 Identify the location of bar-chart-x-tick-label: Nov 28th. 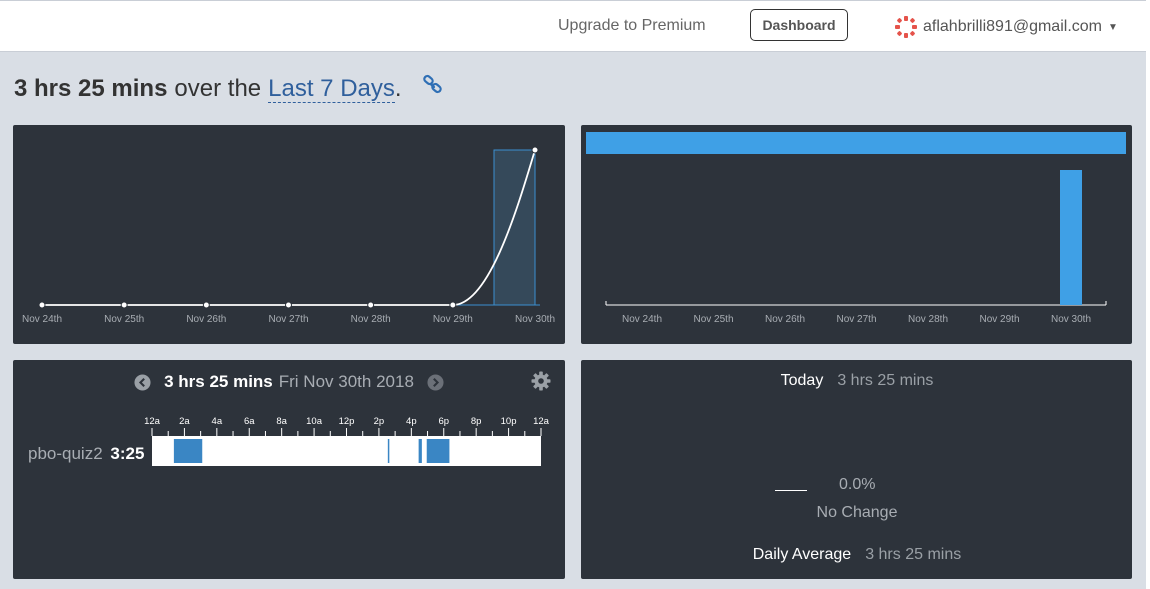
(928, 319).